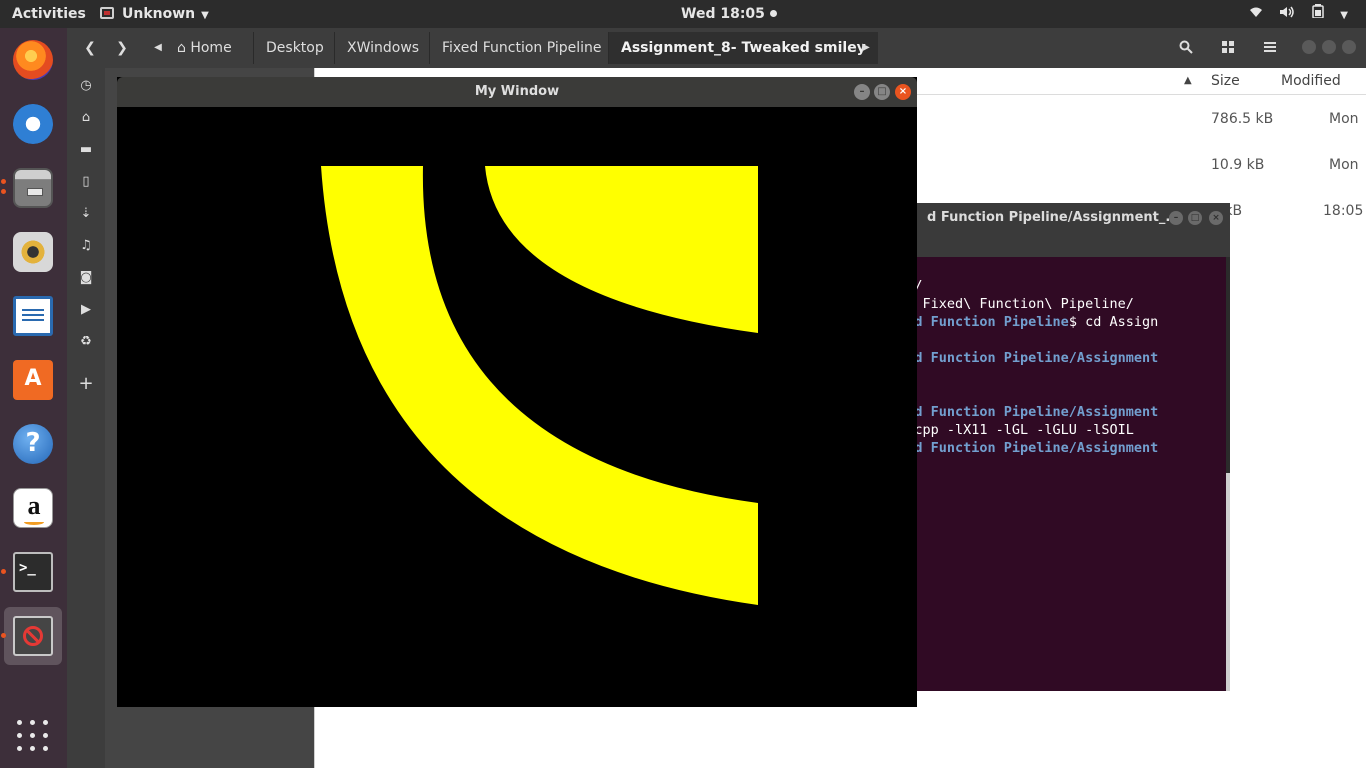 Image resolution: width=1366 pixels, height=768 pixels. I want to click on writer-launcher, so click(33, 316).